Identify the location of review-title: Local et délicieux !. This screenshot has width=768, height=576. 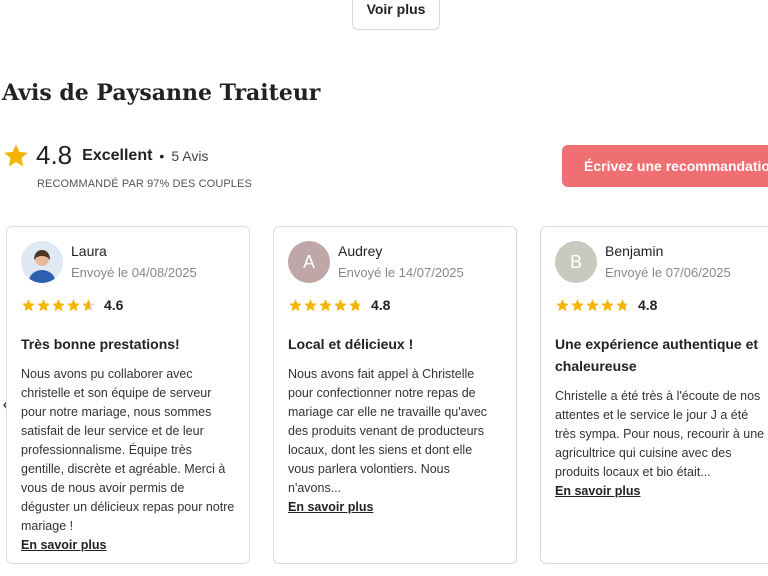
(351, 344).